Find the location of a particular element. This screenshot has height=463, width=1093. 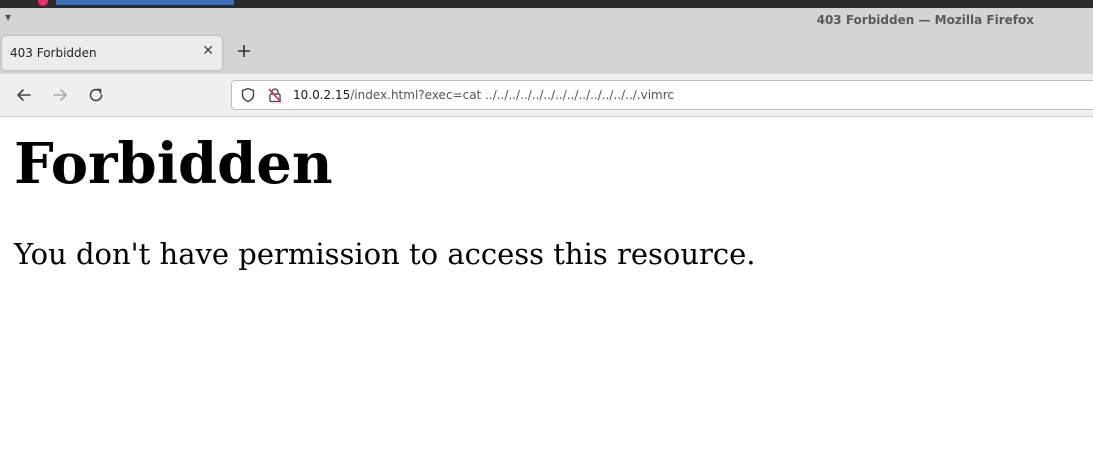

tab-strip: 403 Forbidden ✕ is located at coordinates (546, 54).